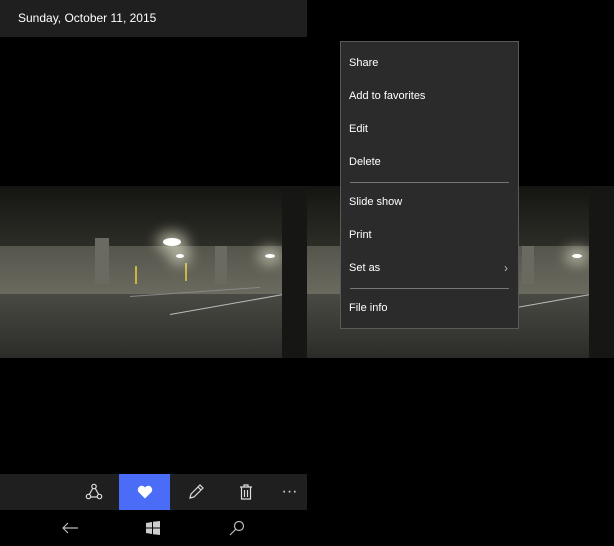 This screenshot has height=546, width=614. What do you see at coordinates (87, 18) in the screenshot?
I see `photo-date: Sunday, October 11, 2015` at bounding box center [87, 18].